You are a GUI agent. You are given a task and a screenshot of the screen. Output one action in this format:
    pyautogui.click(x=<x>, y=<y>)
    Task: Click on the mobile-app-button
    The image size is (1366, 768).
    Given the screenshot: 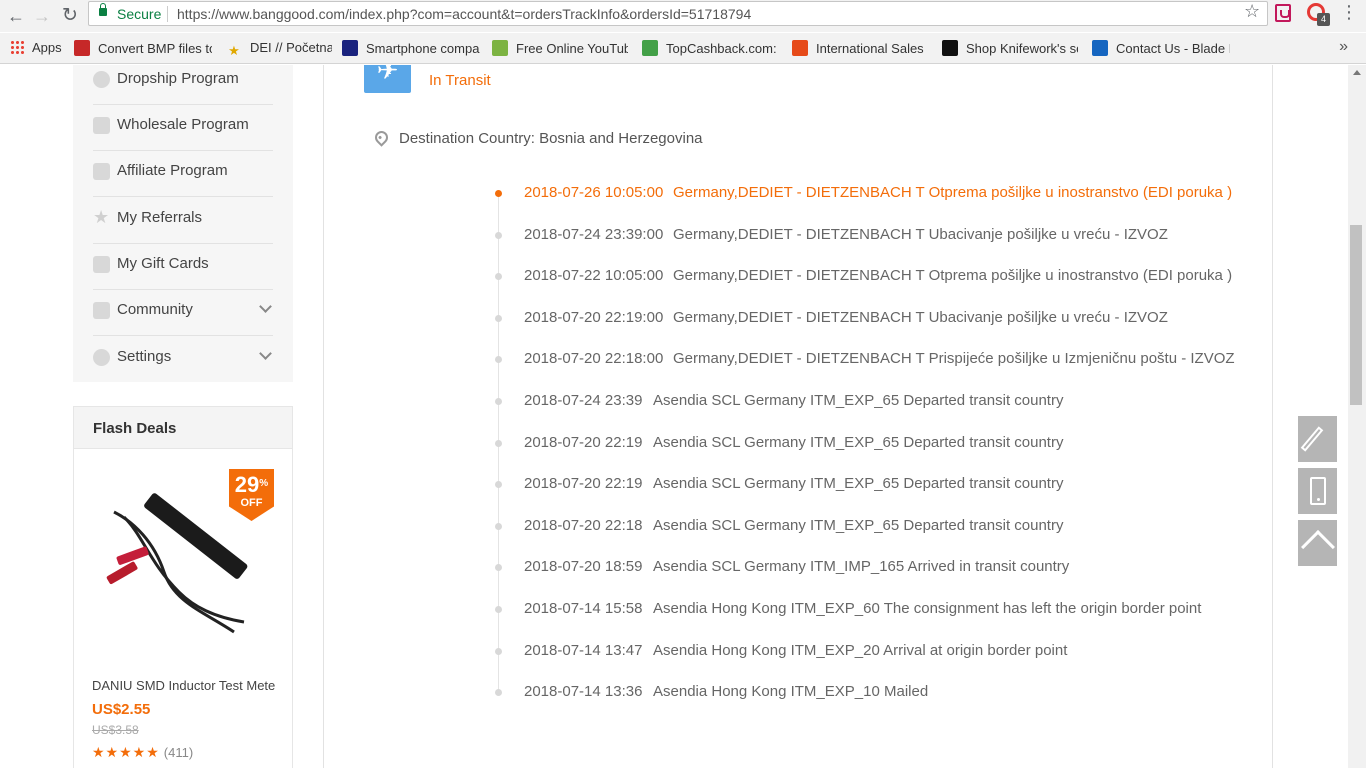 What is the action you would take?
    pyautogui.click(x=1317, y=491)
    